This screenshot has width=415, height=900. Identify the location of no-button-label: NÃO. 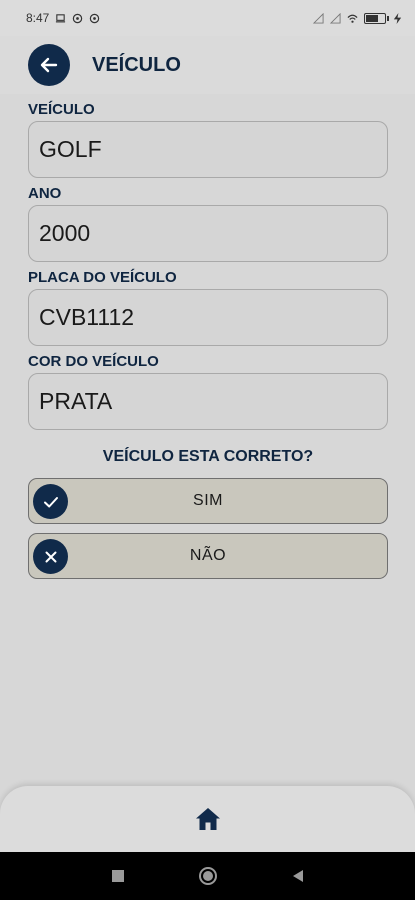
(208, 555).